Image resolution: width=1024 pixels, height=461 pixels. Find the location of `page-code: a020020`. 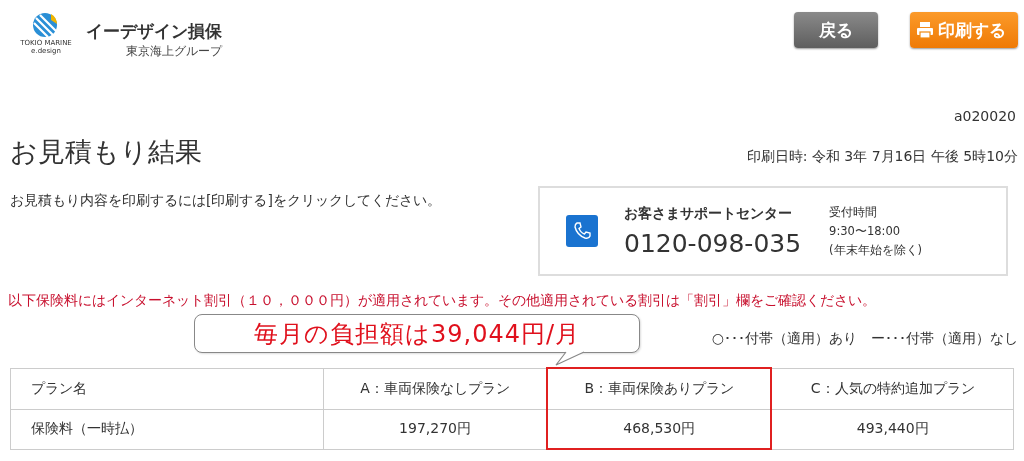

page-code: a020020 is located at coordinates (984, 116).